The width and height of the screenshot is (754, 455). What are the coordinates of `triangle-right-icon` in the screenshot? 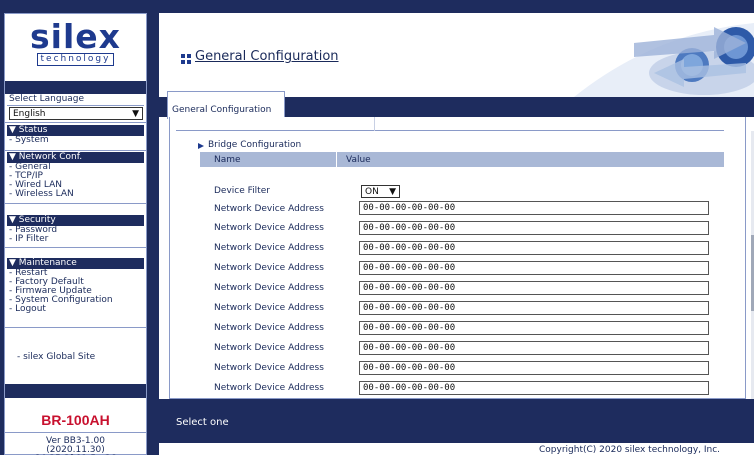 It's located at (201, 146).